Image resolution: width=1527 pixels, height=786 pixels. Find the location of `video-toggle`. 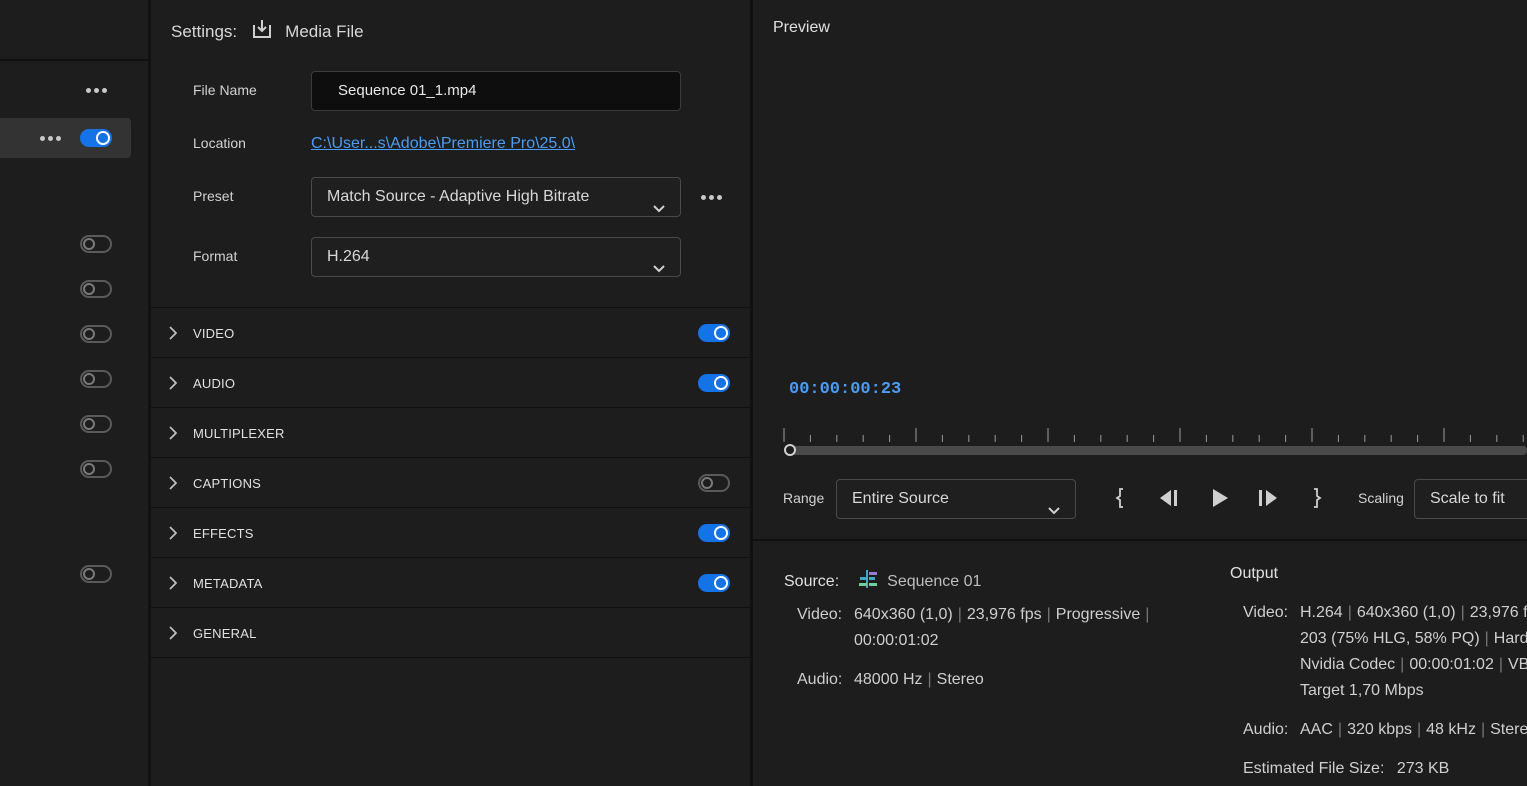

video-toggle is located at coordinates (714, 333).